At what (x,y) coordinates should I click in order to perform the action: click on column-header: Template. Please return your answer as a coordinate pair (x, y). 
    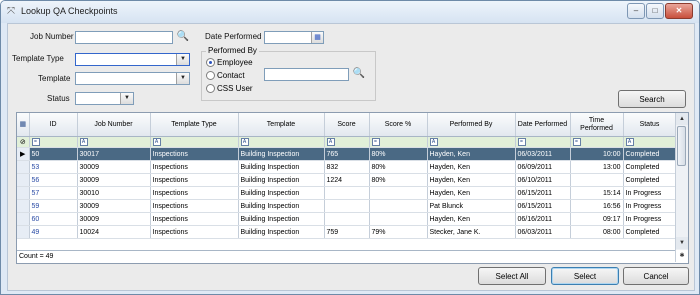
    Looking at the image, I should click on (281, 125).